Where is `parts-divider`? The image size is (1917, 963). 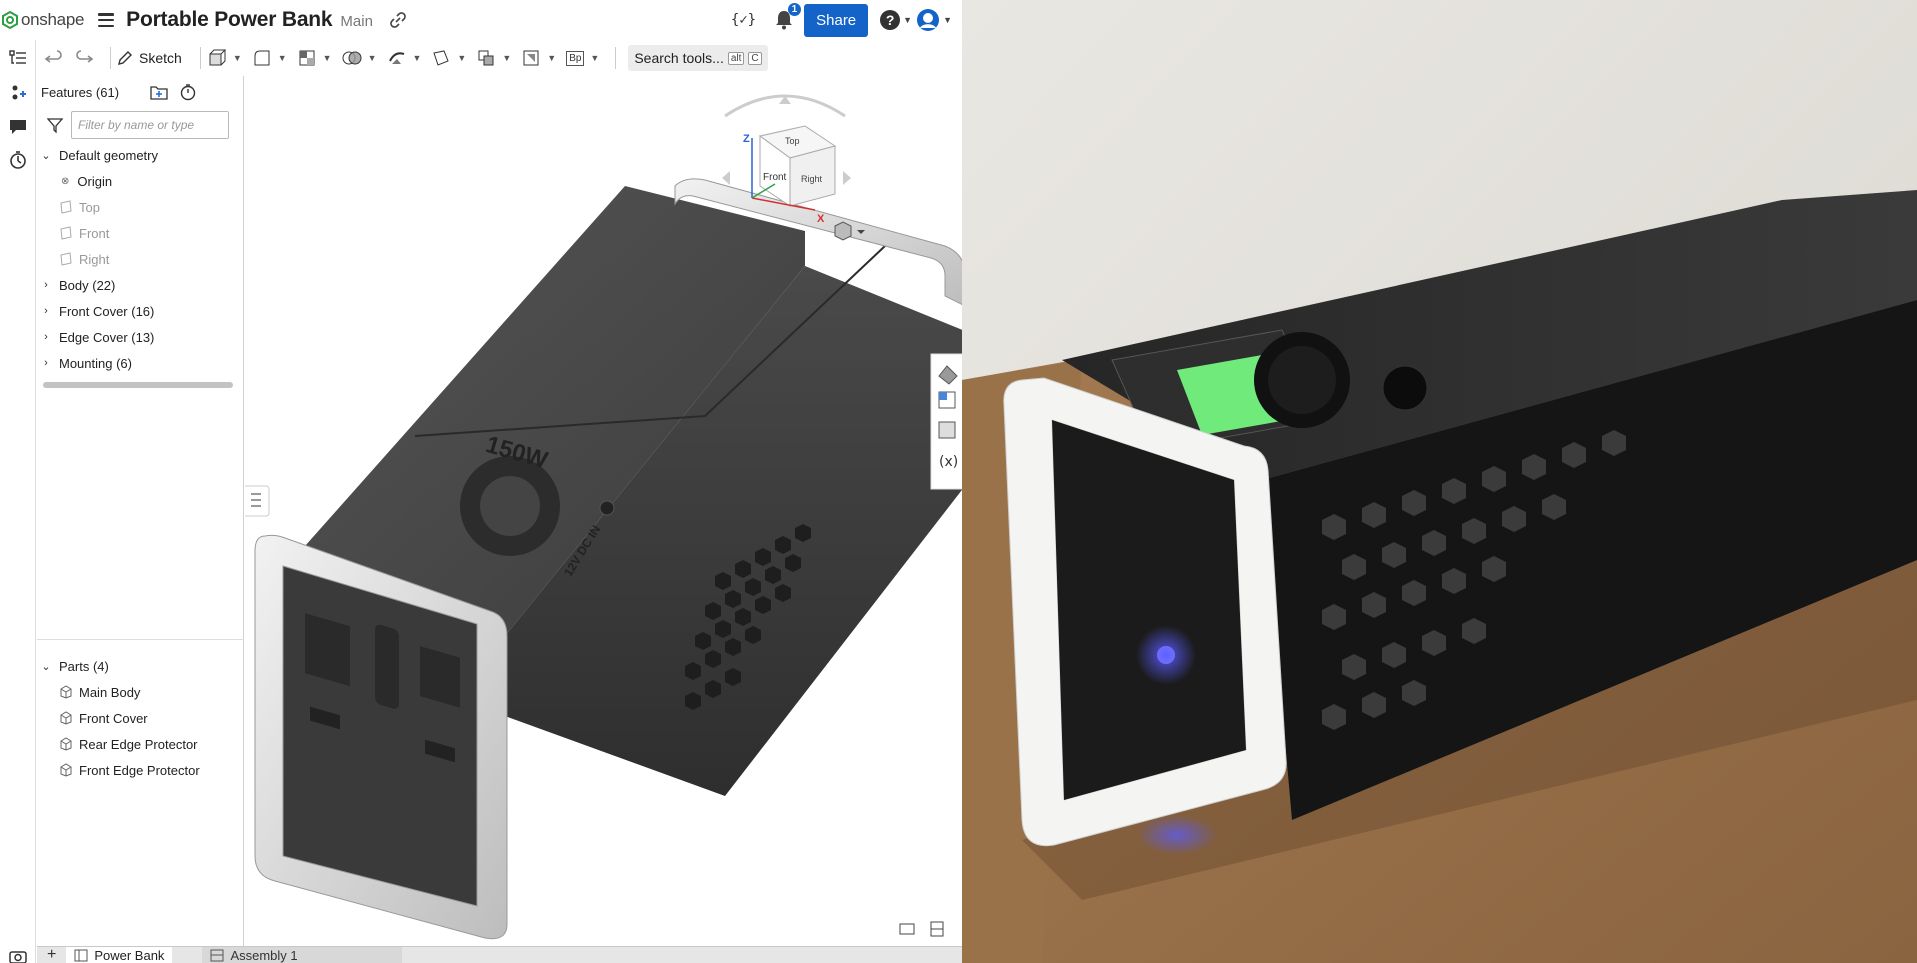
parts-divider is located at coordinates (140, 639).